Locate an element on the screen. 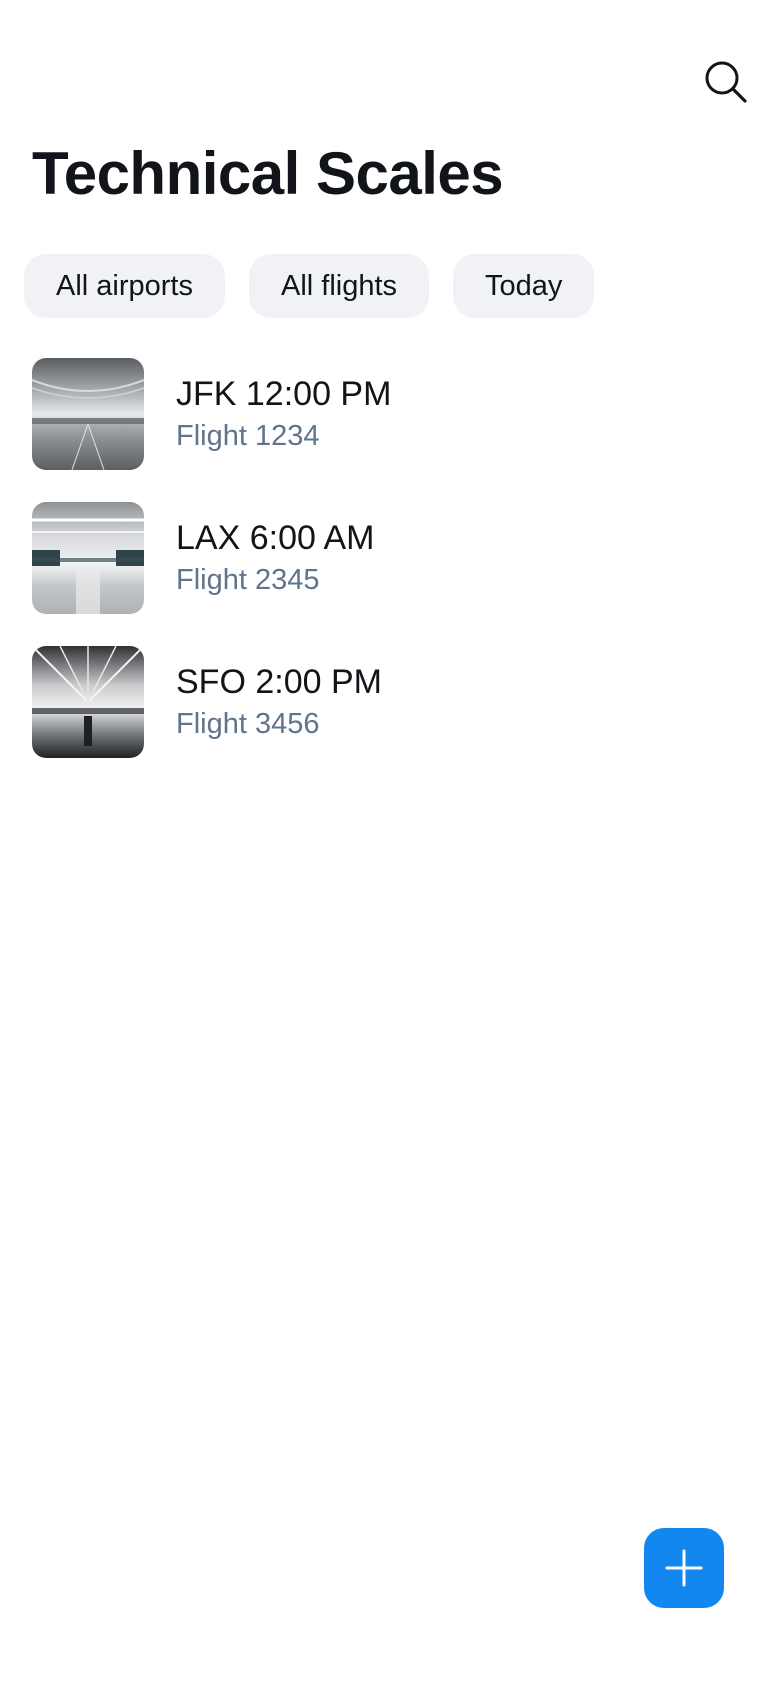  search-button is located at coordinates (726, 82).